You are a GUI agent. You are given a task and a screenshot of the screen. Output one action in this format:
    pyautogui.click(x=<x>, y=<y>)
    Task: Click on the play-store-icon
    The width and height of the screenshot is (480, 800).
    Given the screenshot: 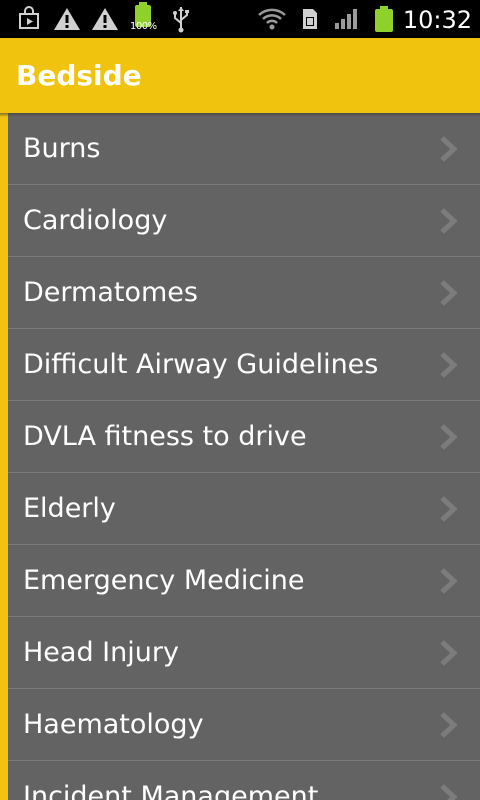 What is the action you would take?
    pyautogui.click(x=29, y=19)
    